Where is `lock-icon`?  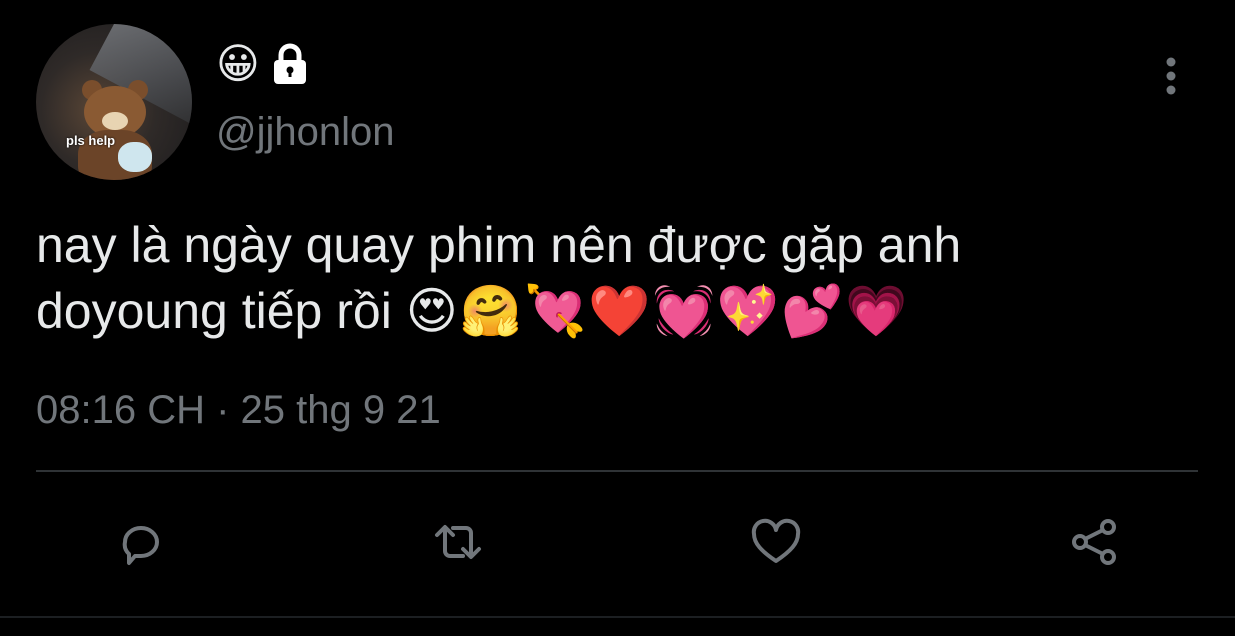
lock-icon is located at coordinates (289, 63).